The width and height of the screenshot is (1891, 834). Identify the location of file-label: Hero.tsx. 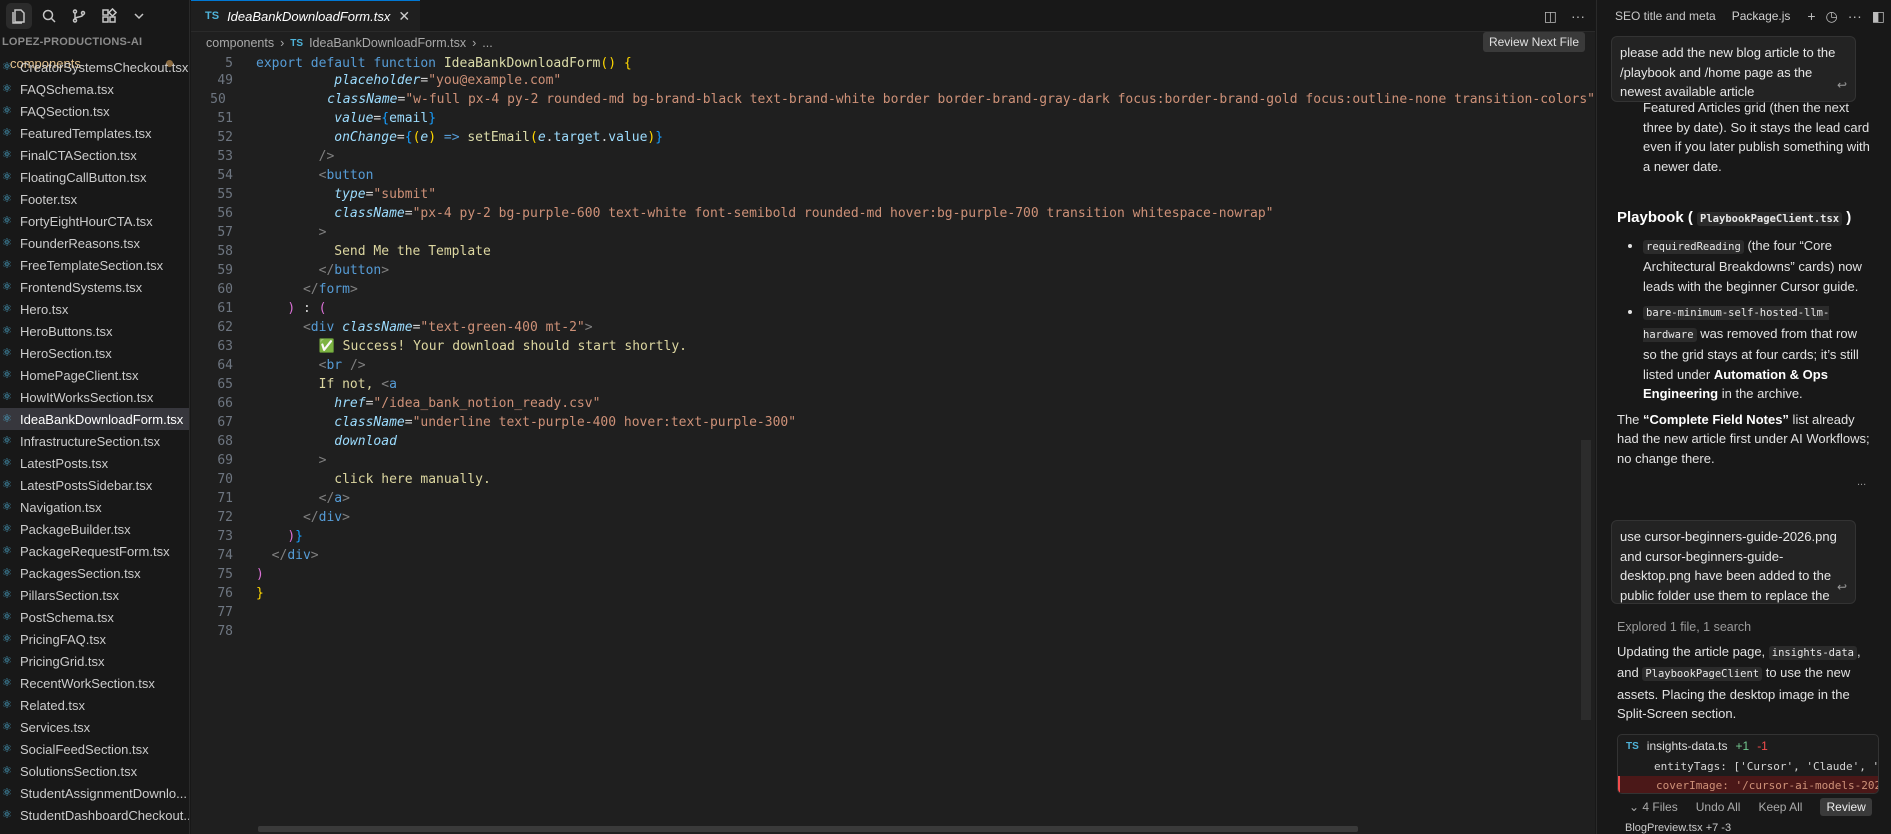
(44, 309).